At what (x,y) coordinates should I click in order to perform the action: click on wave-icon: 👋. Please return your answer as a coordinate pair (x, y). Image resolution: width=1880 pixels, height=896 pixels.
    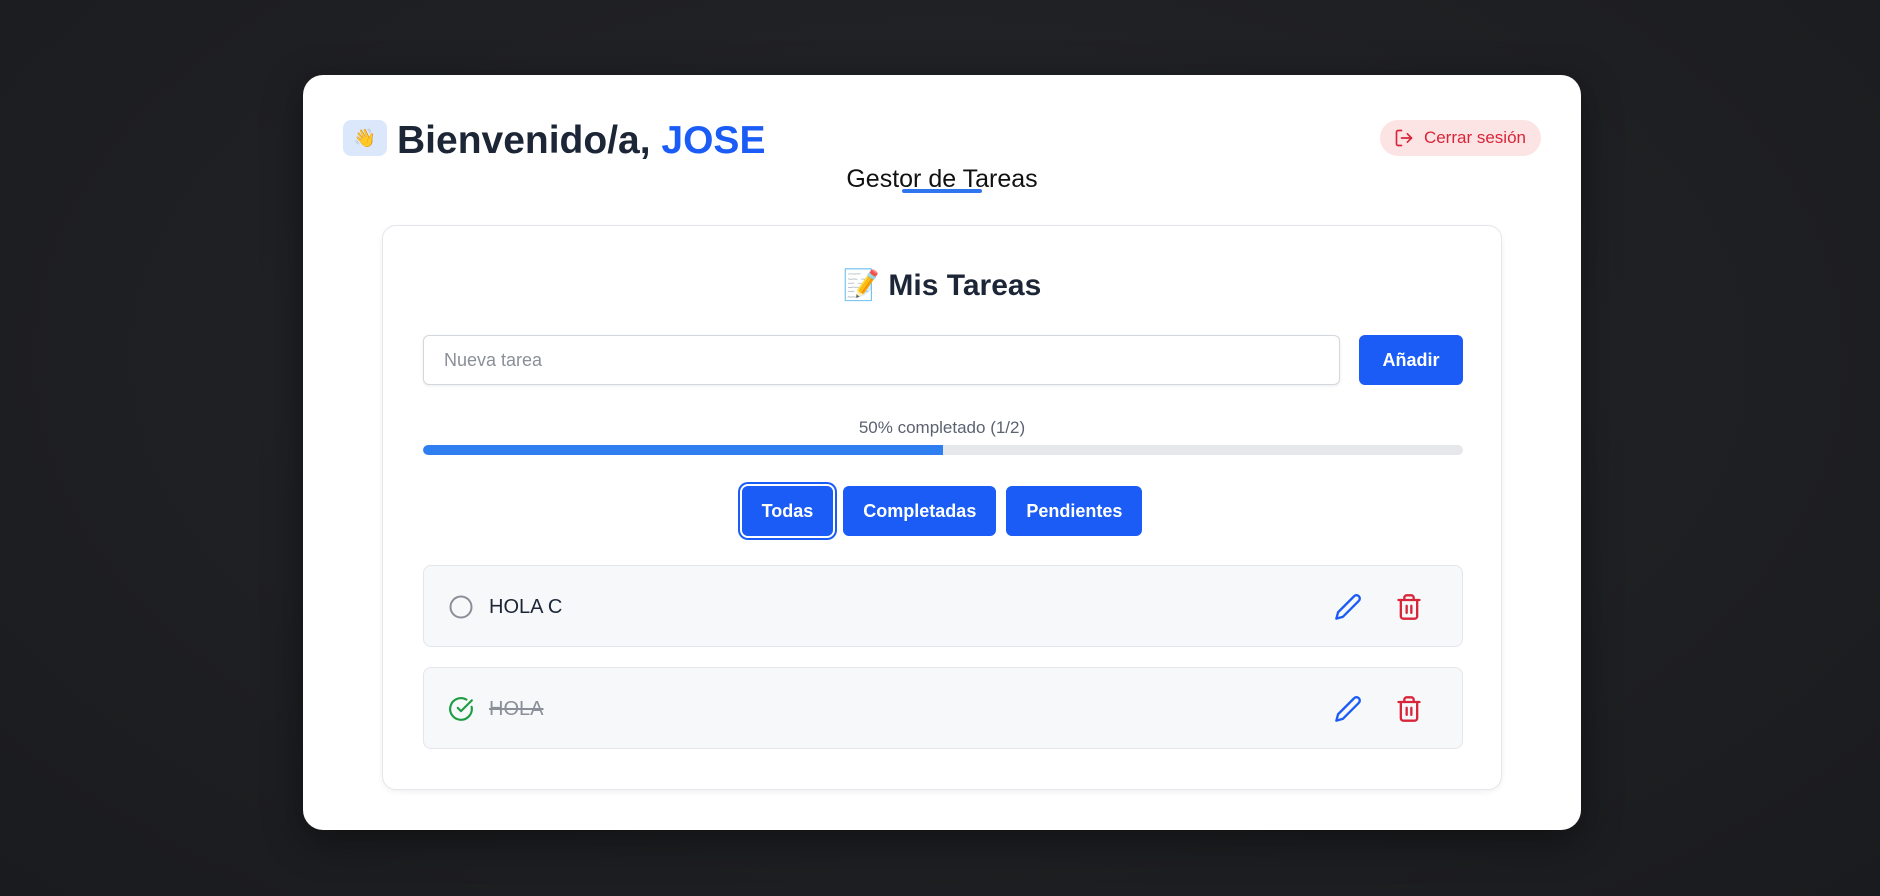
    Looking at the image, I should click on (365, 137).